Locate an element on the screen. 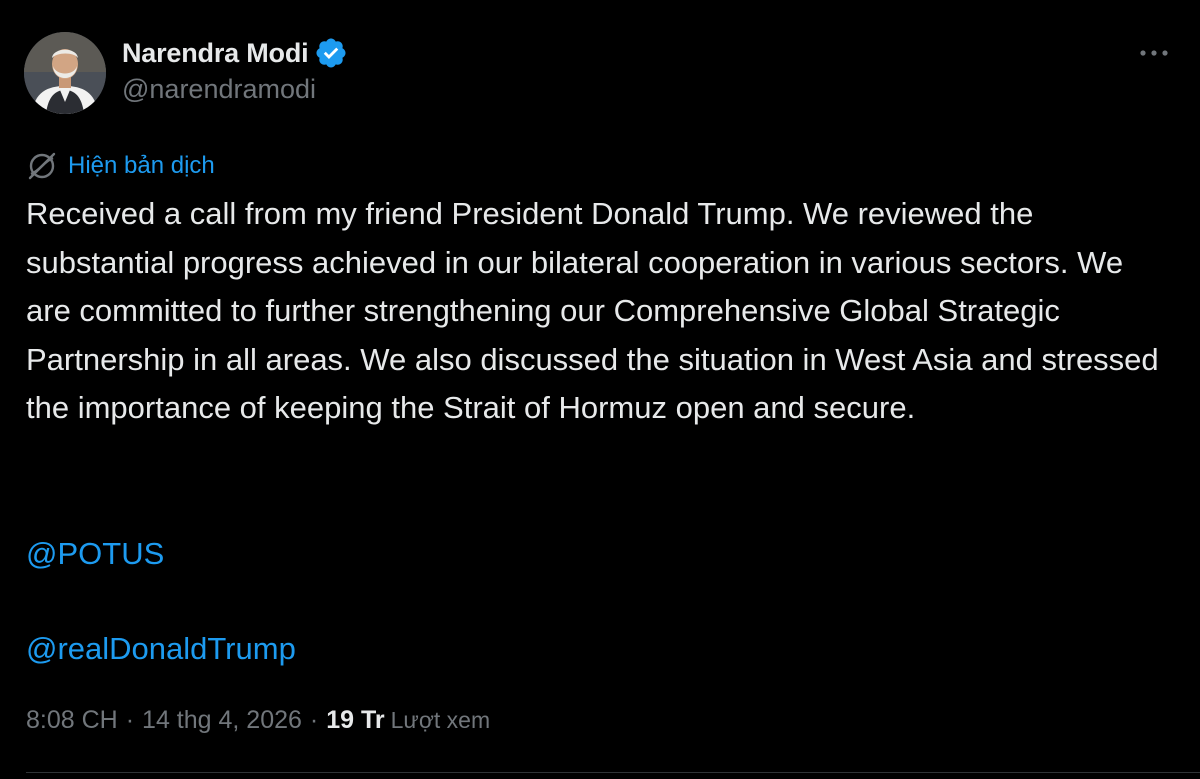 The image size is (1200, 779). views-count: 19 Tr is located at coordinates (355, 720).